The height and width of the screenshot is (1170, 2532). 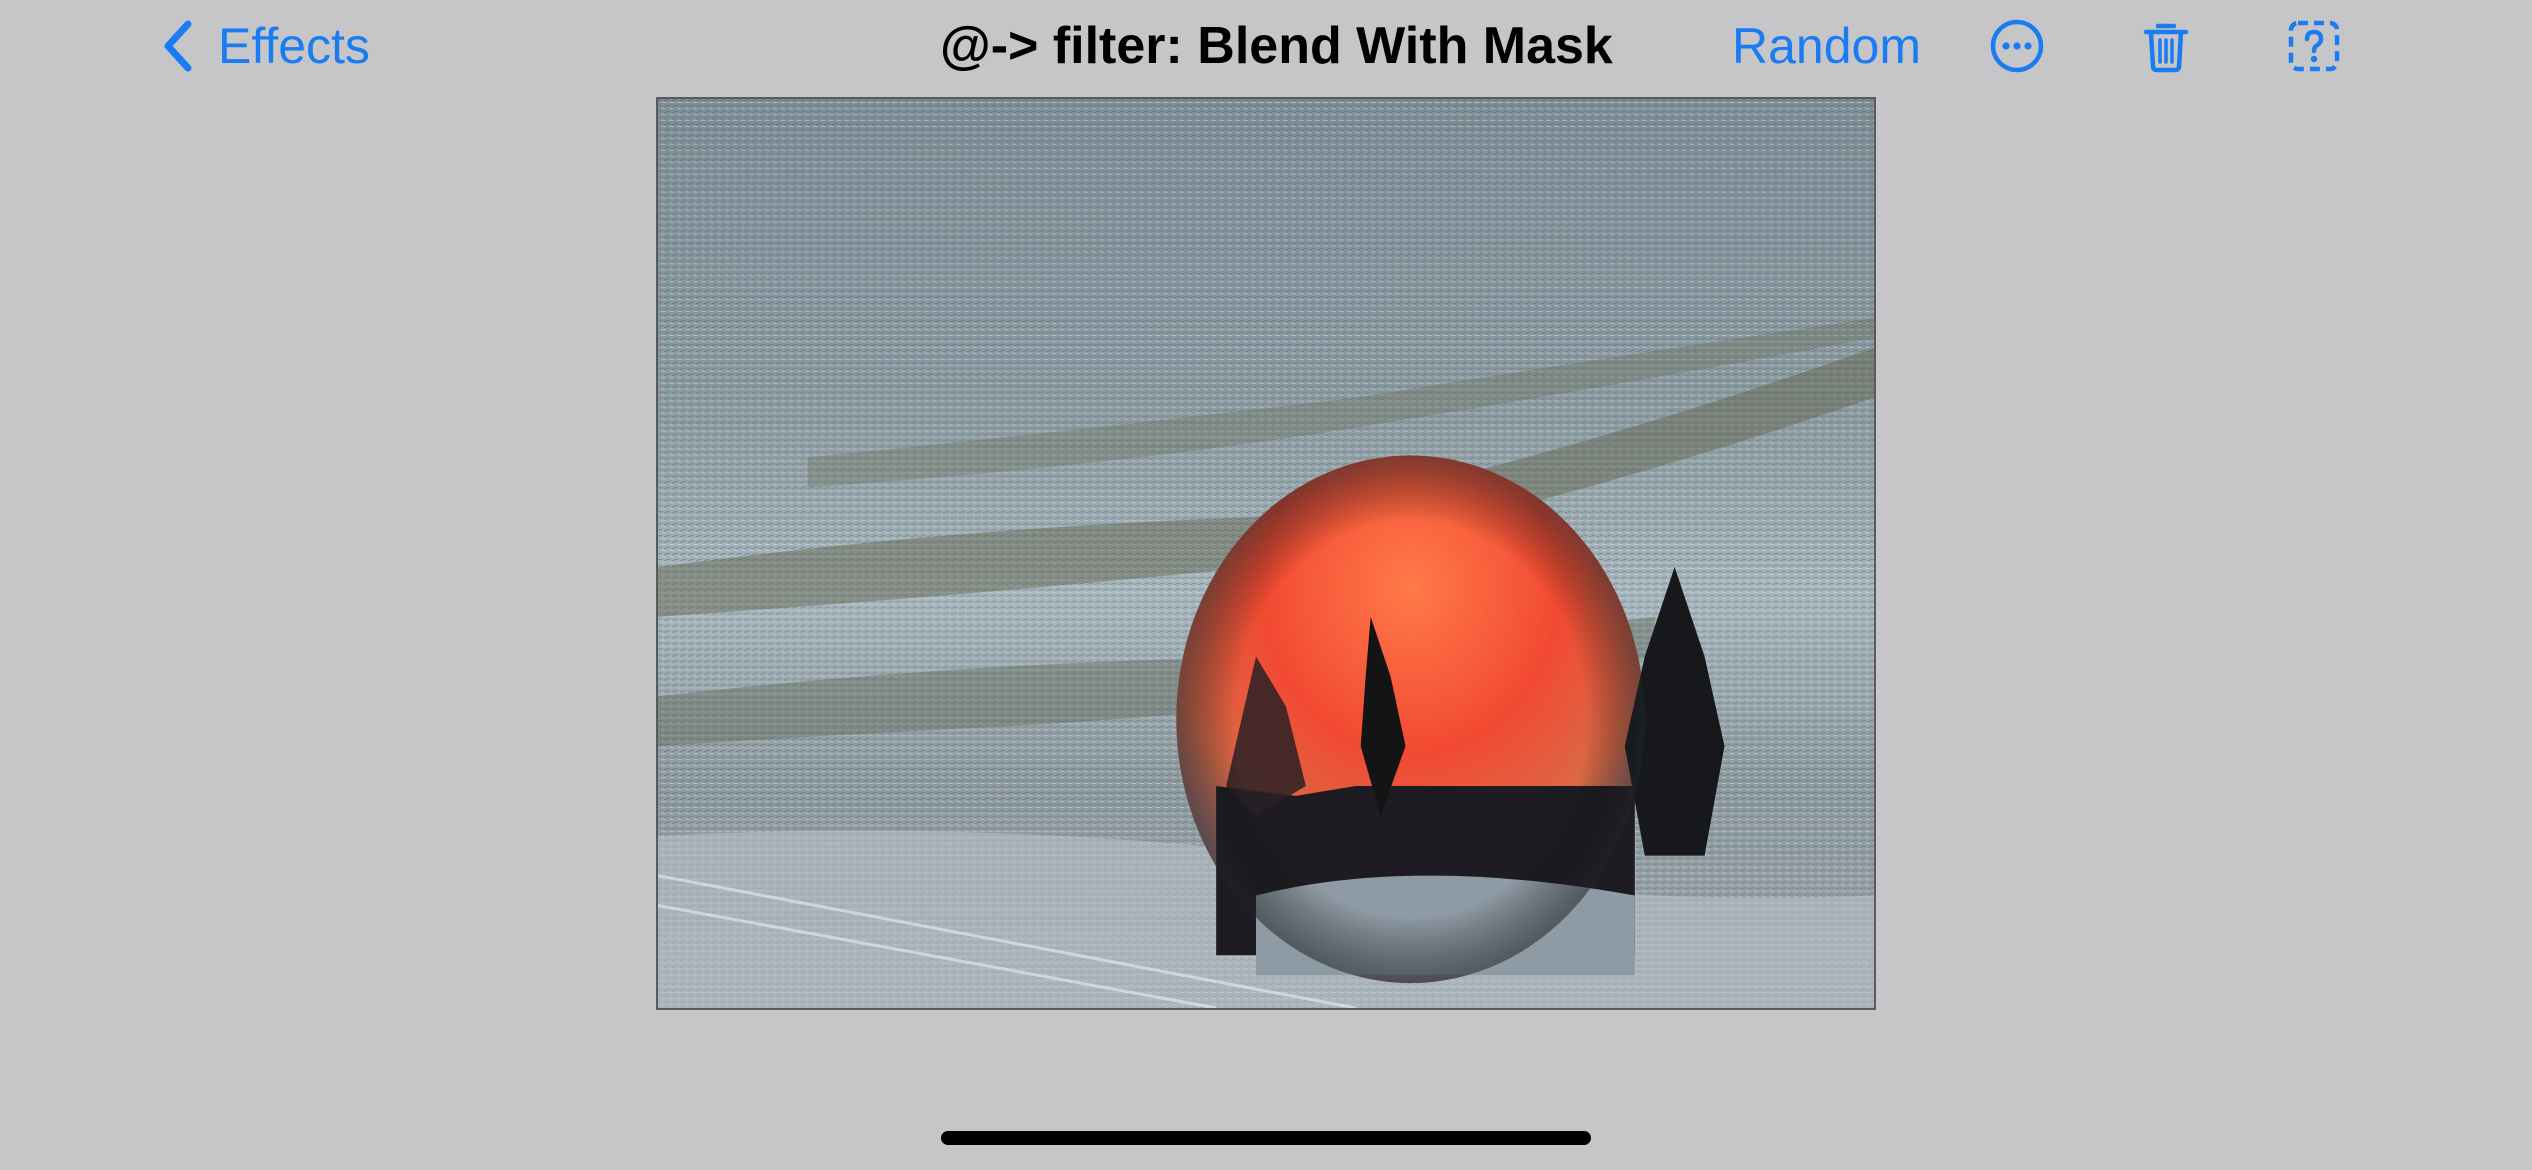 I want to click on trash-icon, so click(x=2166, y=48).